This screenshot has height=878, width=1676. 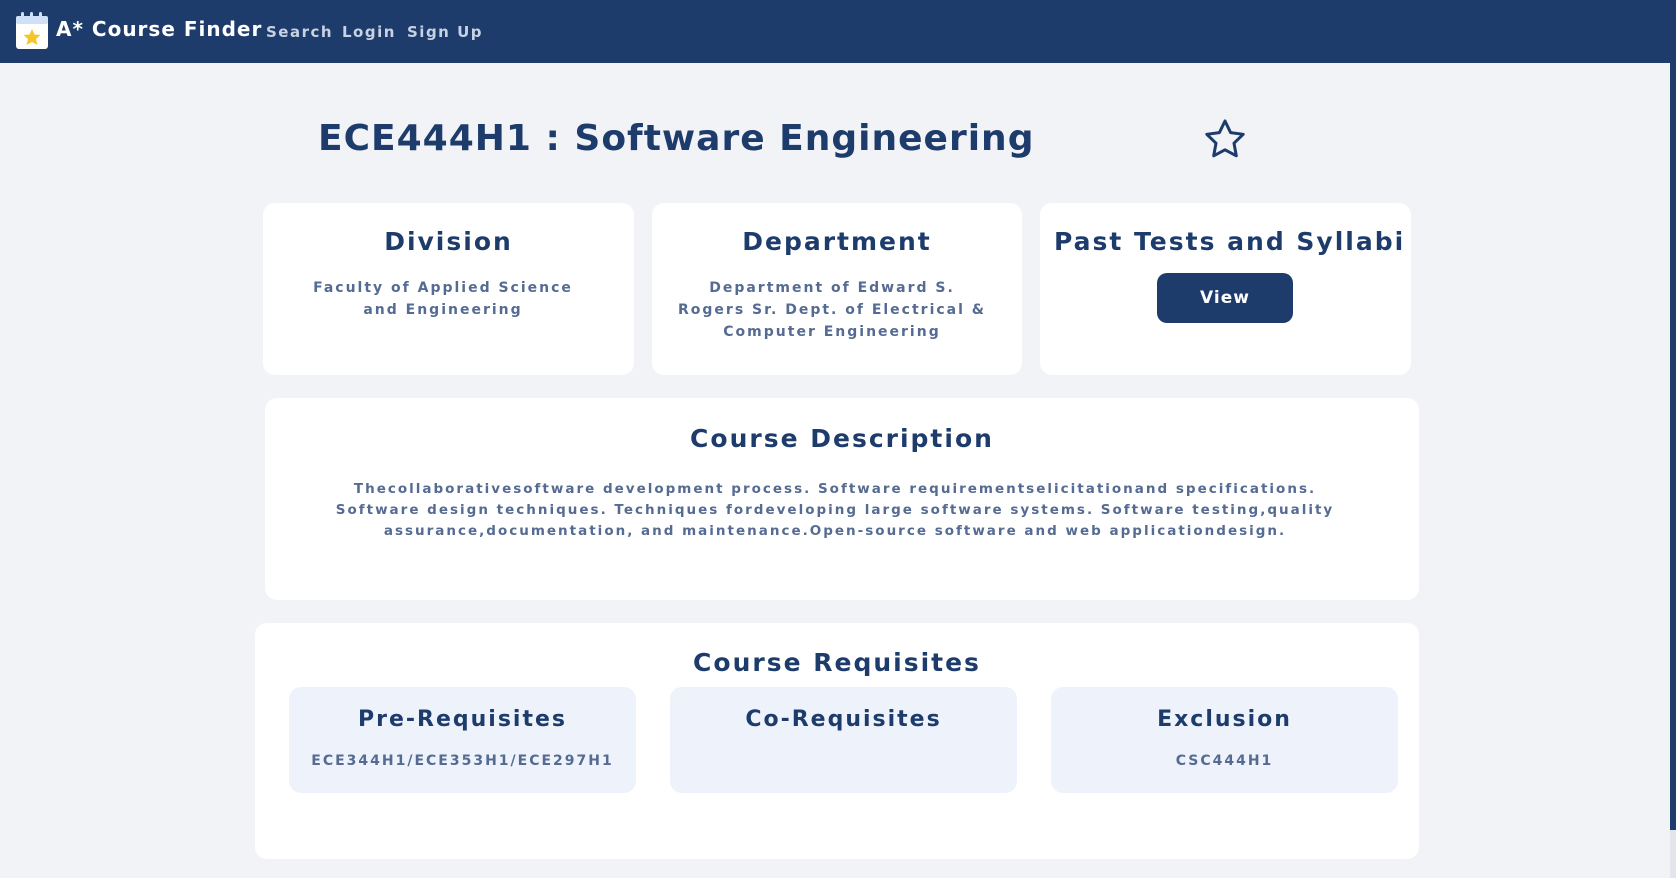 What do you see at coordinates (462, 761) in the screenshot?
I see `prerequisites-value: ECE344H1/ECE353H1/ECE297H1` at bounding box center [462, 761].